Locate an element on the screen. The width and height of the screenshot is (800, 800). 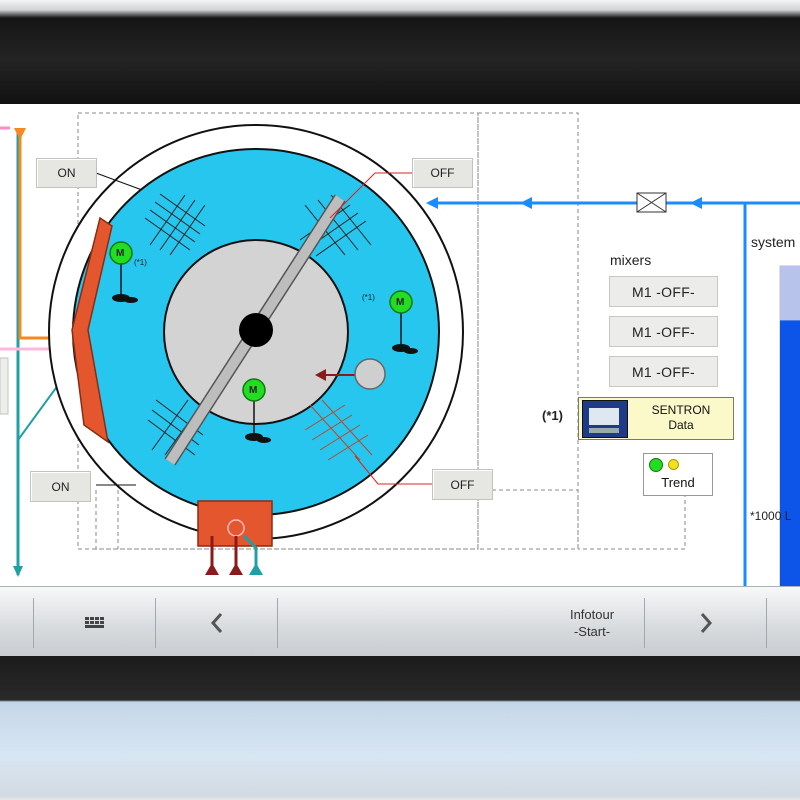
sentron-data-label: Data is located at coordinates (681, 425).